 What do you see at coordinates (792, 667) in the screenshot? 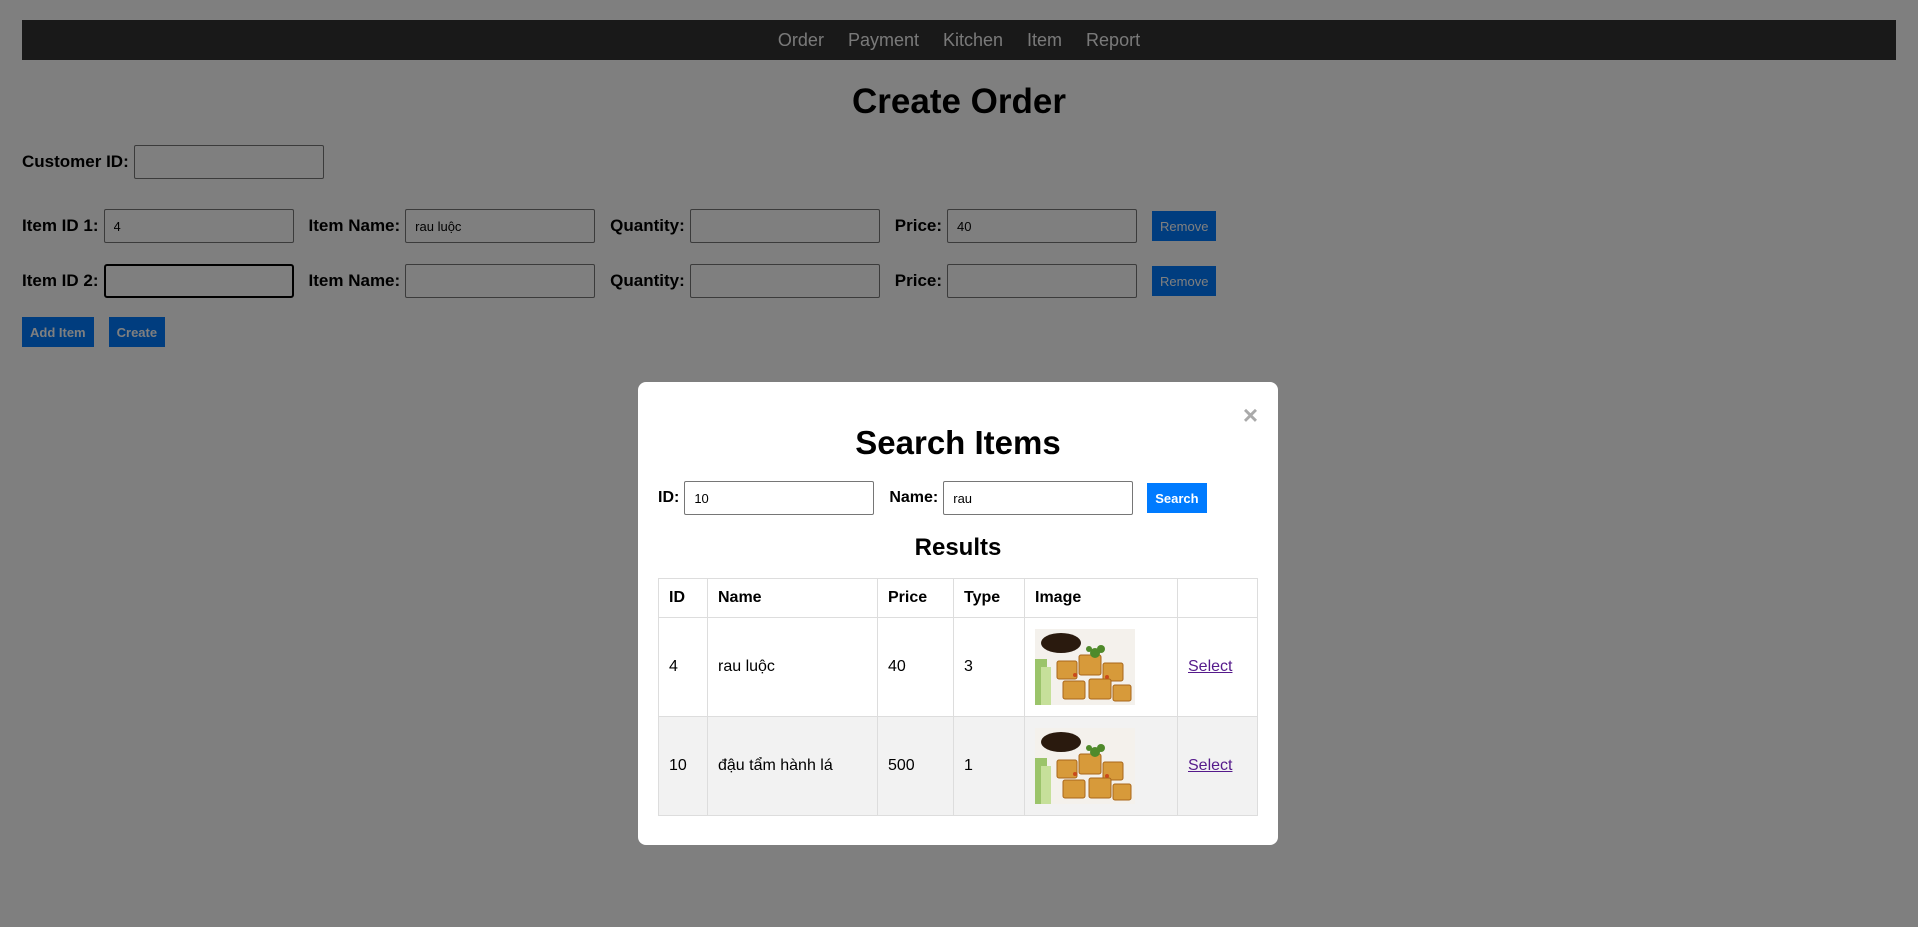
I see `cell-name: rau luộc` at bounding box center [792, 667].